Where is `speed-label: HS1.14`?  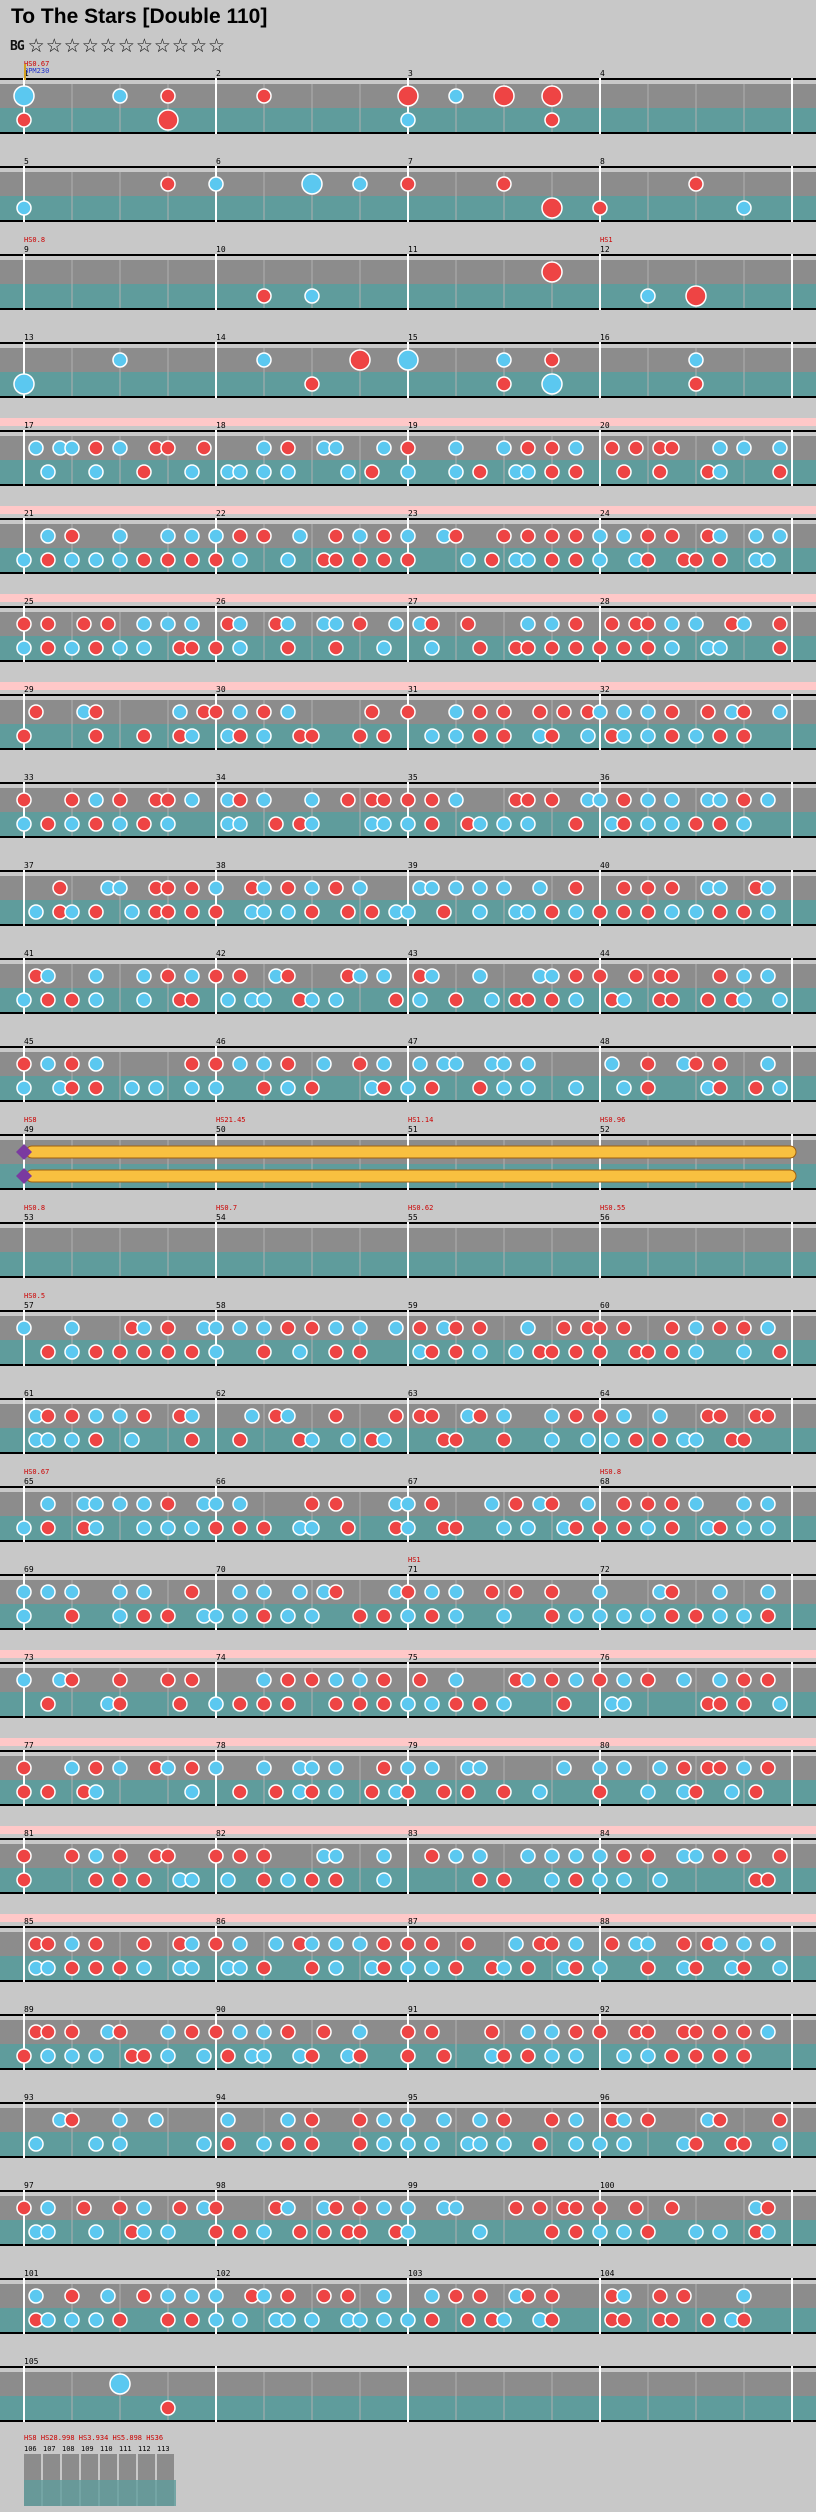
speed-label: HS1.14 is located at coordinates (420, 1120).